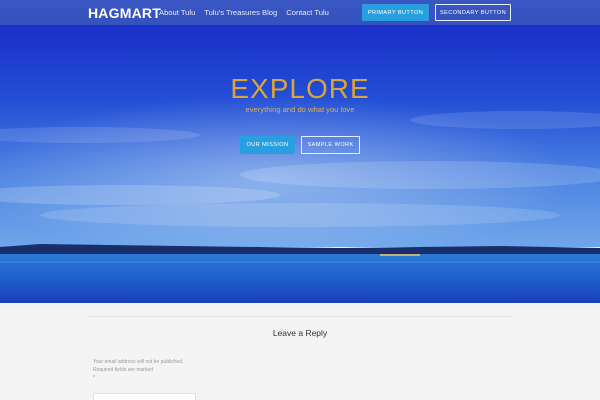 The image size is (600, 400). What do you see at coordinates (300, 109) in the screenshot?
I see `hero-subtitle: everything and do what you love` at bounding box center [300, 109].